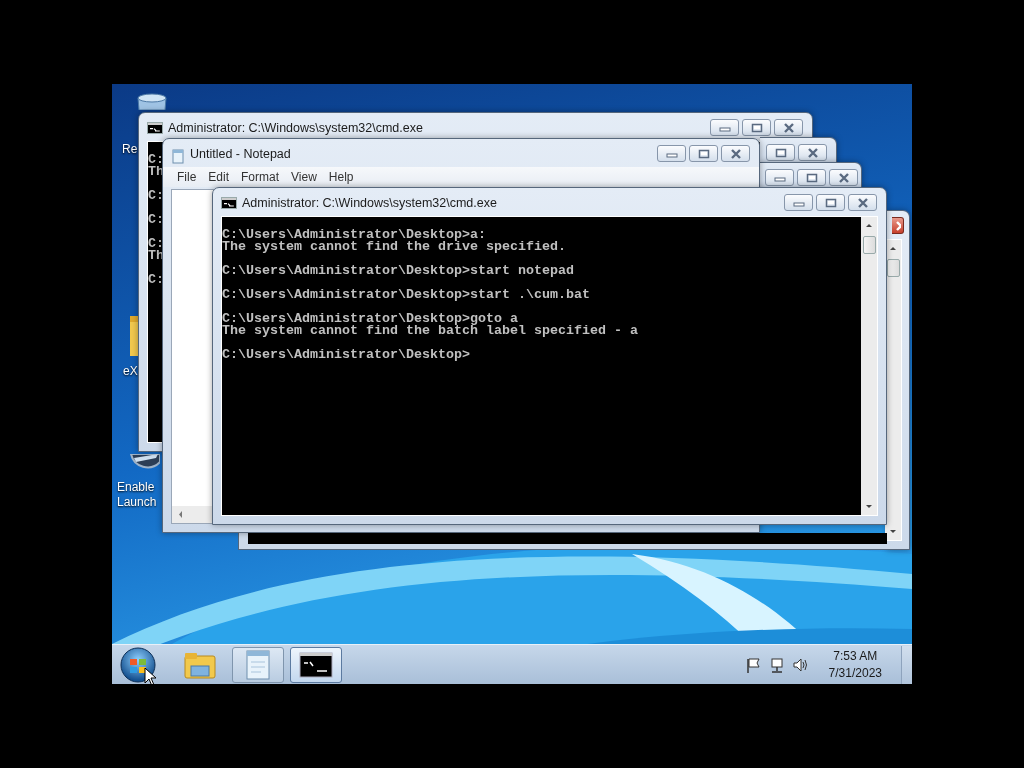  Describe the element at coordinates (260, 177) in the screenshot. I see `menu-item: Format` at that location.